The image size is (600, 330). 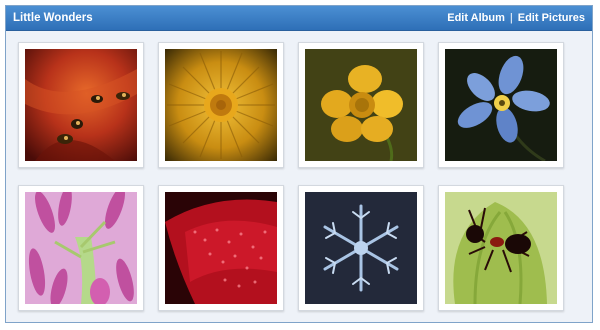 I want to click on yellow-dandelion-photo, so click(x=221, y=105).